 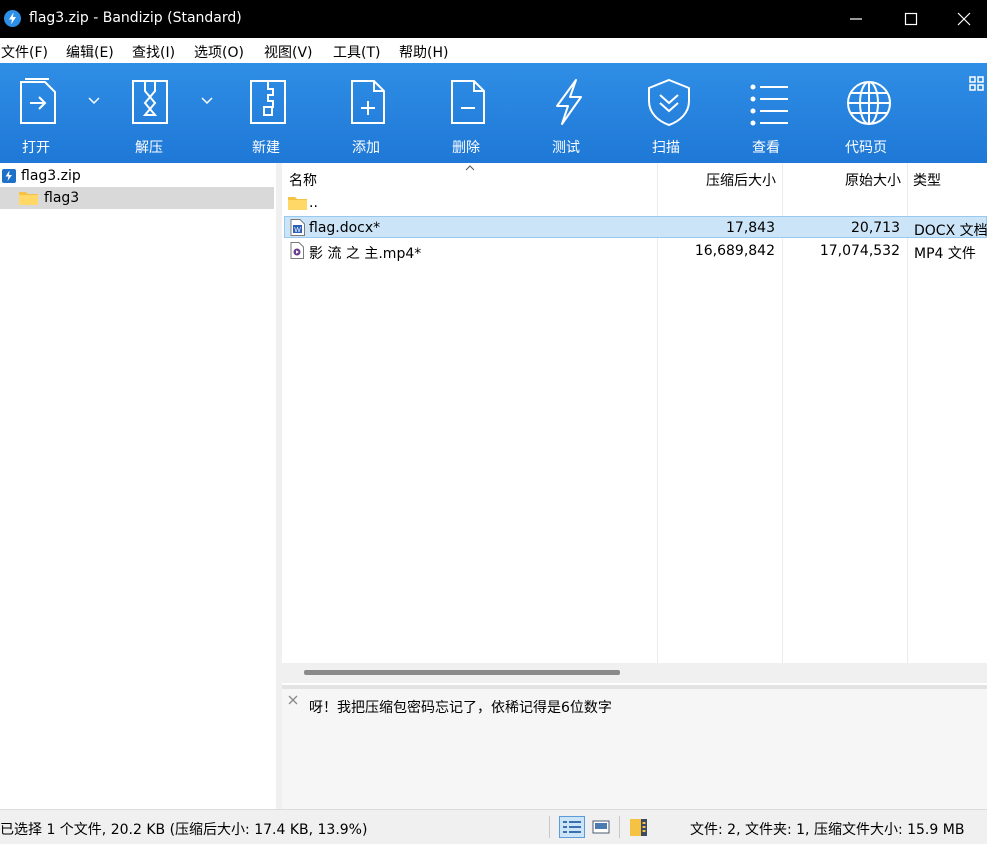 What do you see at coordinates (666, 148) in the screenshot?
I see `scan-label: 扫描` at bounding box center [666, 148].